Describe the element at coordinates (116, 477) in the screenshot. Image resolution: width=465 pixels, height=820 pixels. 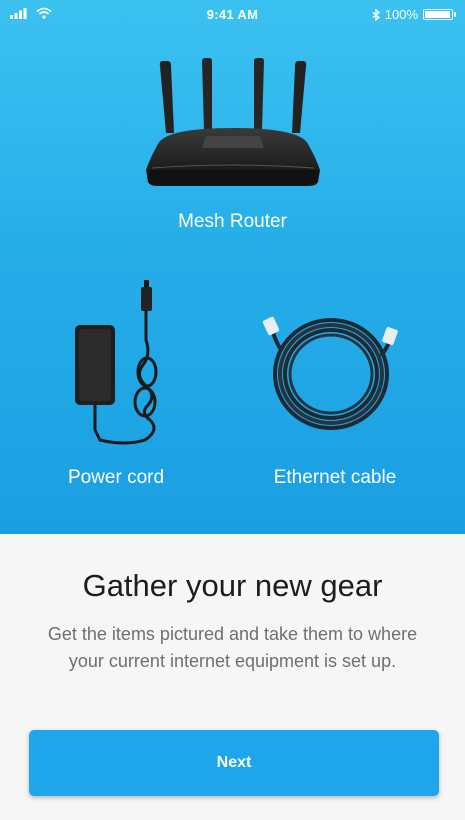
I see `power-cord-label: Power cord` at that location.